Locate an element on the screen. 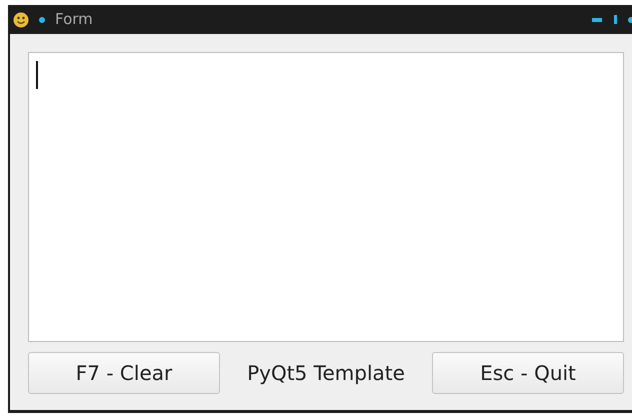 The width and height of the screenshot is (632, 416). push-button: Esc - Quit is located at coordinates (528, 373).